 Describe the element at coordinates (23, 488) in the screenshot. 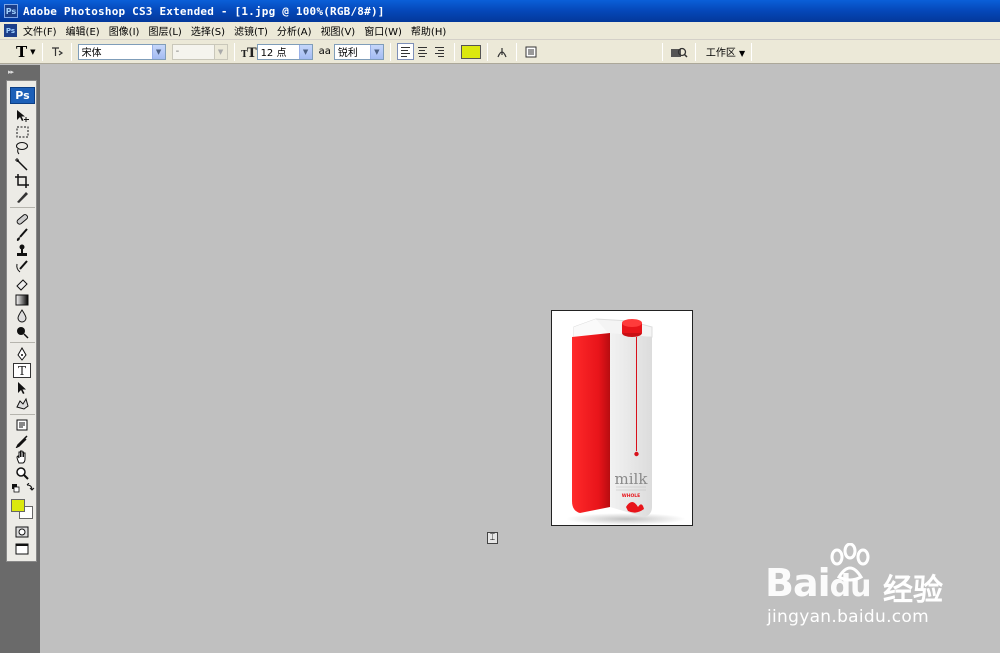

I see `default-colors-icon` at that location.